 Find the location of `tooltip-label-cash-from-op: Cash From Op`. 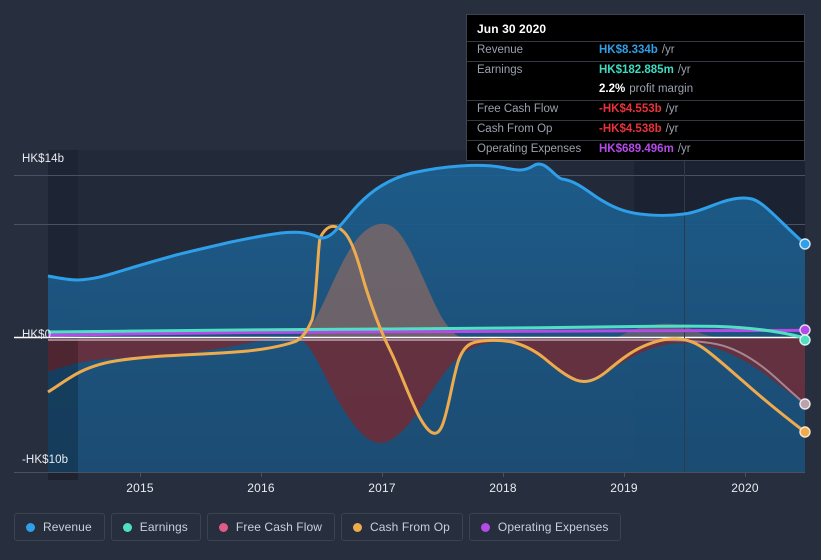

tooltip-label-cash-from-op: Cash From Op is located at coordinates (515, 129).